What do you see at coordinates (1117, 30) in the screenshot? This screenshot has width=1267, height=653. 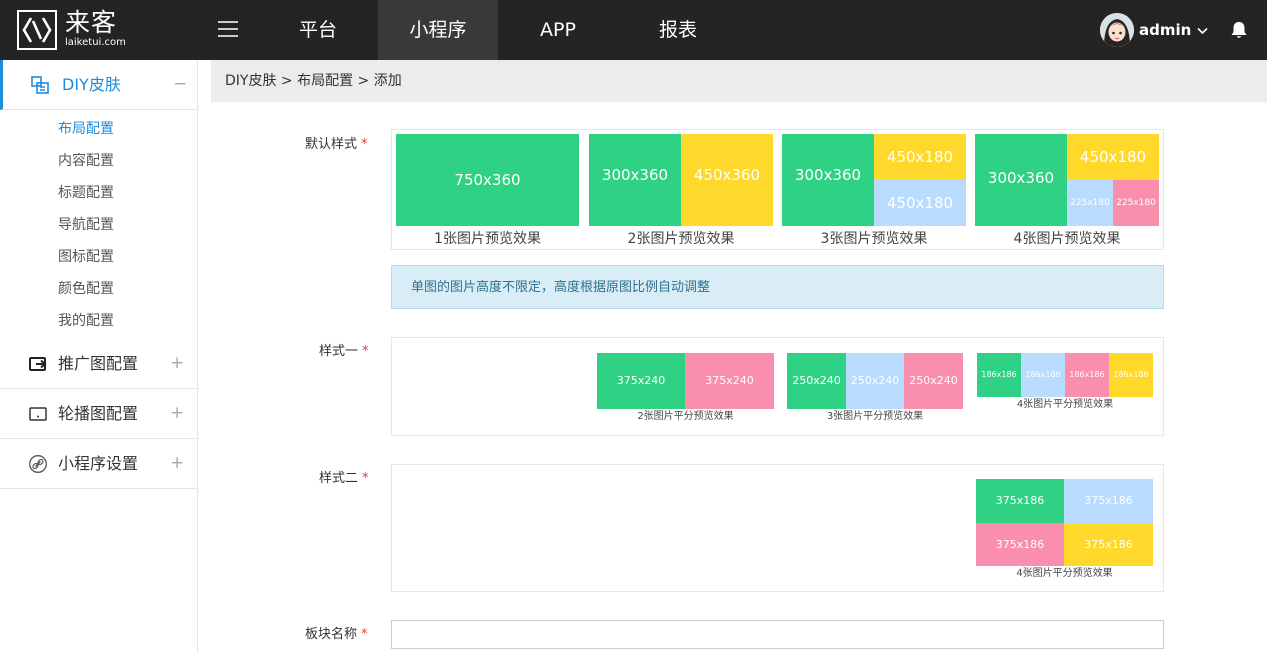 I see `avatar` at bounding box center [1117, 30].